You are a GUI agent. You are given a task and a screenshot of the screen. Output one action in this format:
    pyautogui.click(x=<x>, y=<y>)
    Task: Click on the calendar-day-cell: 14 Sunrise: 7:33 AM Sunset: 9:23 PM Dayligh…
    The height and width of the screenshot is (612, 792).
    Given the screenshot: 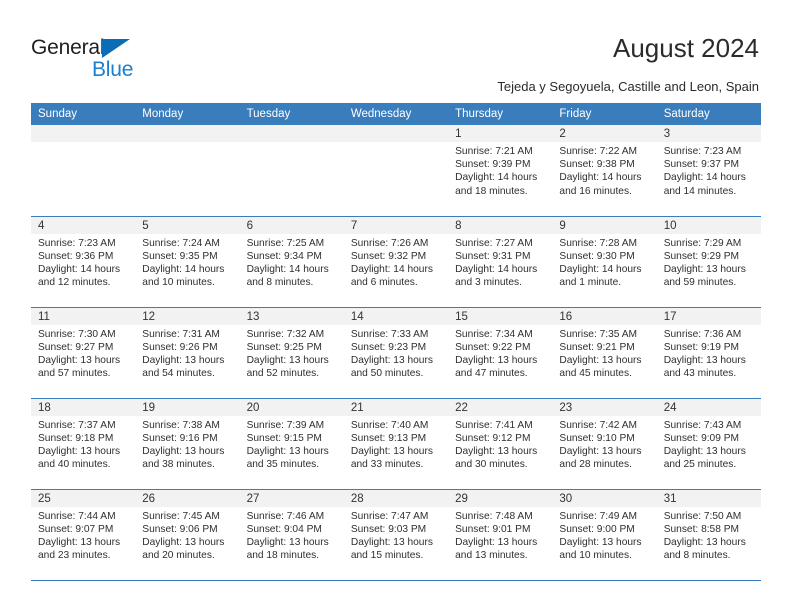 What is the action you would take?
    pyautogui.click(x=396, y=352)
    